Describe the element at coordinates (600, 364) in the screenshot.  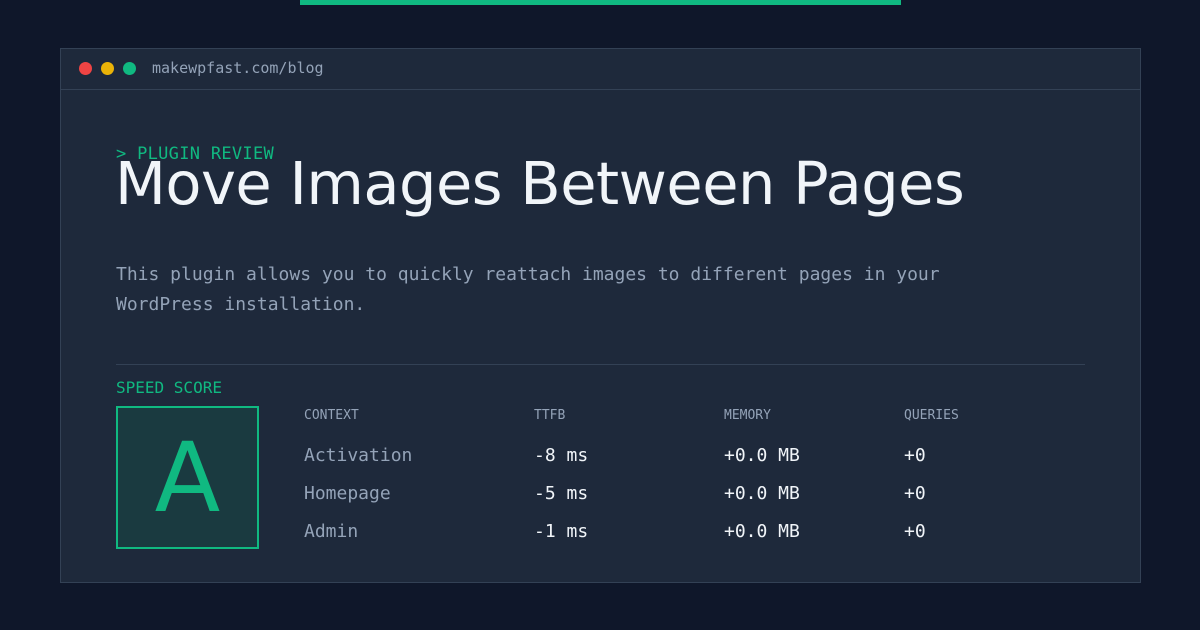
I see `section-divider` at that location.